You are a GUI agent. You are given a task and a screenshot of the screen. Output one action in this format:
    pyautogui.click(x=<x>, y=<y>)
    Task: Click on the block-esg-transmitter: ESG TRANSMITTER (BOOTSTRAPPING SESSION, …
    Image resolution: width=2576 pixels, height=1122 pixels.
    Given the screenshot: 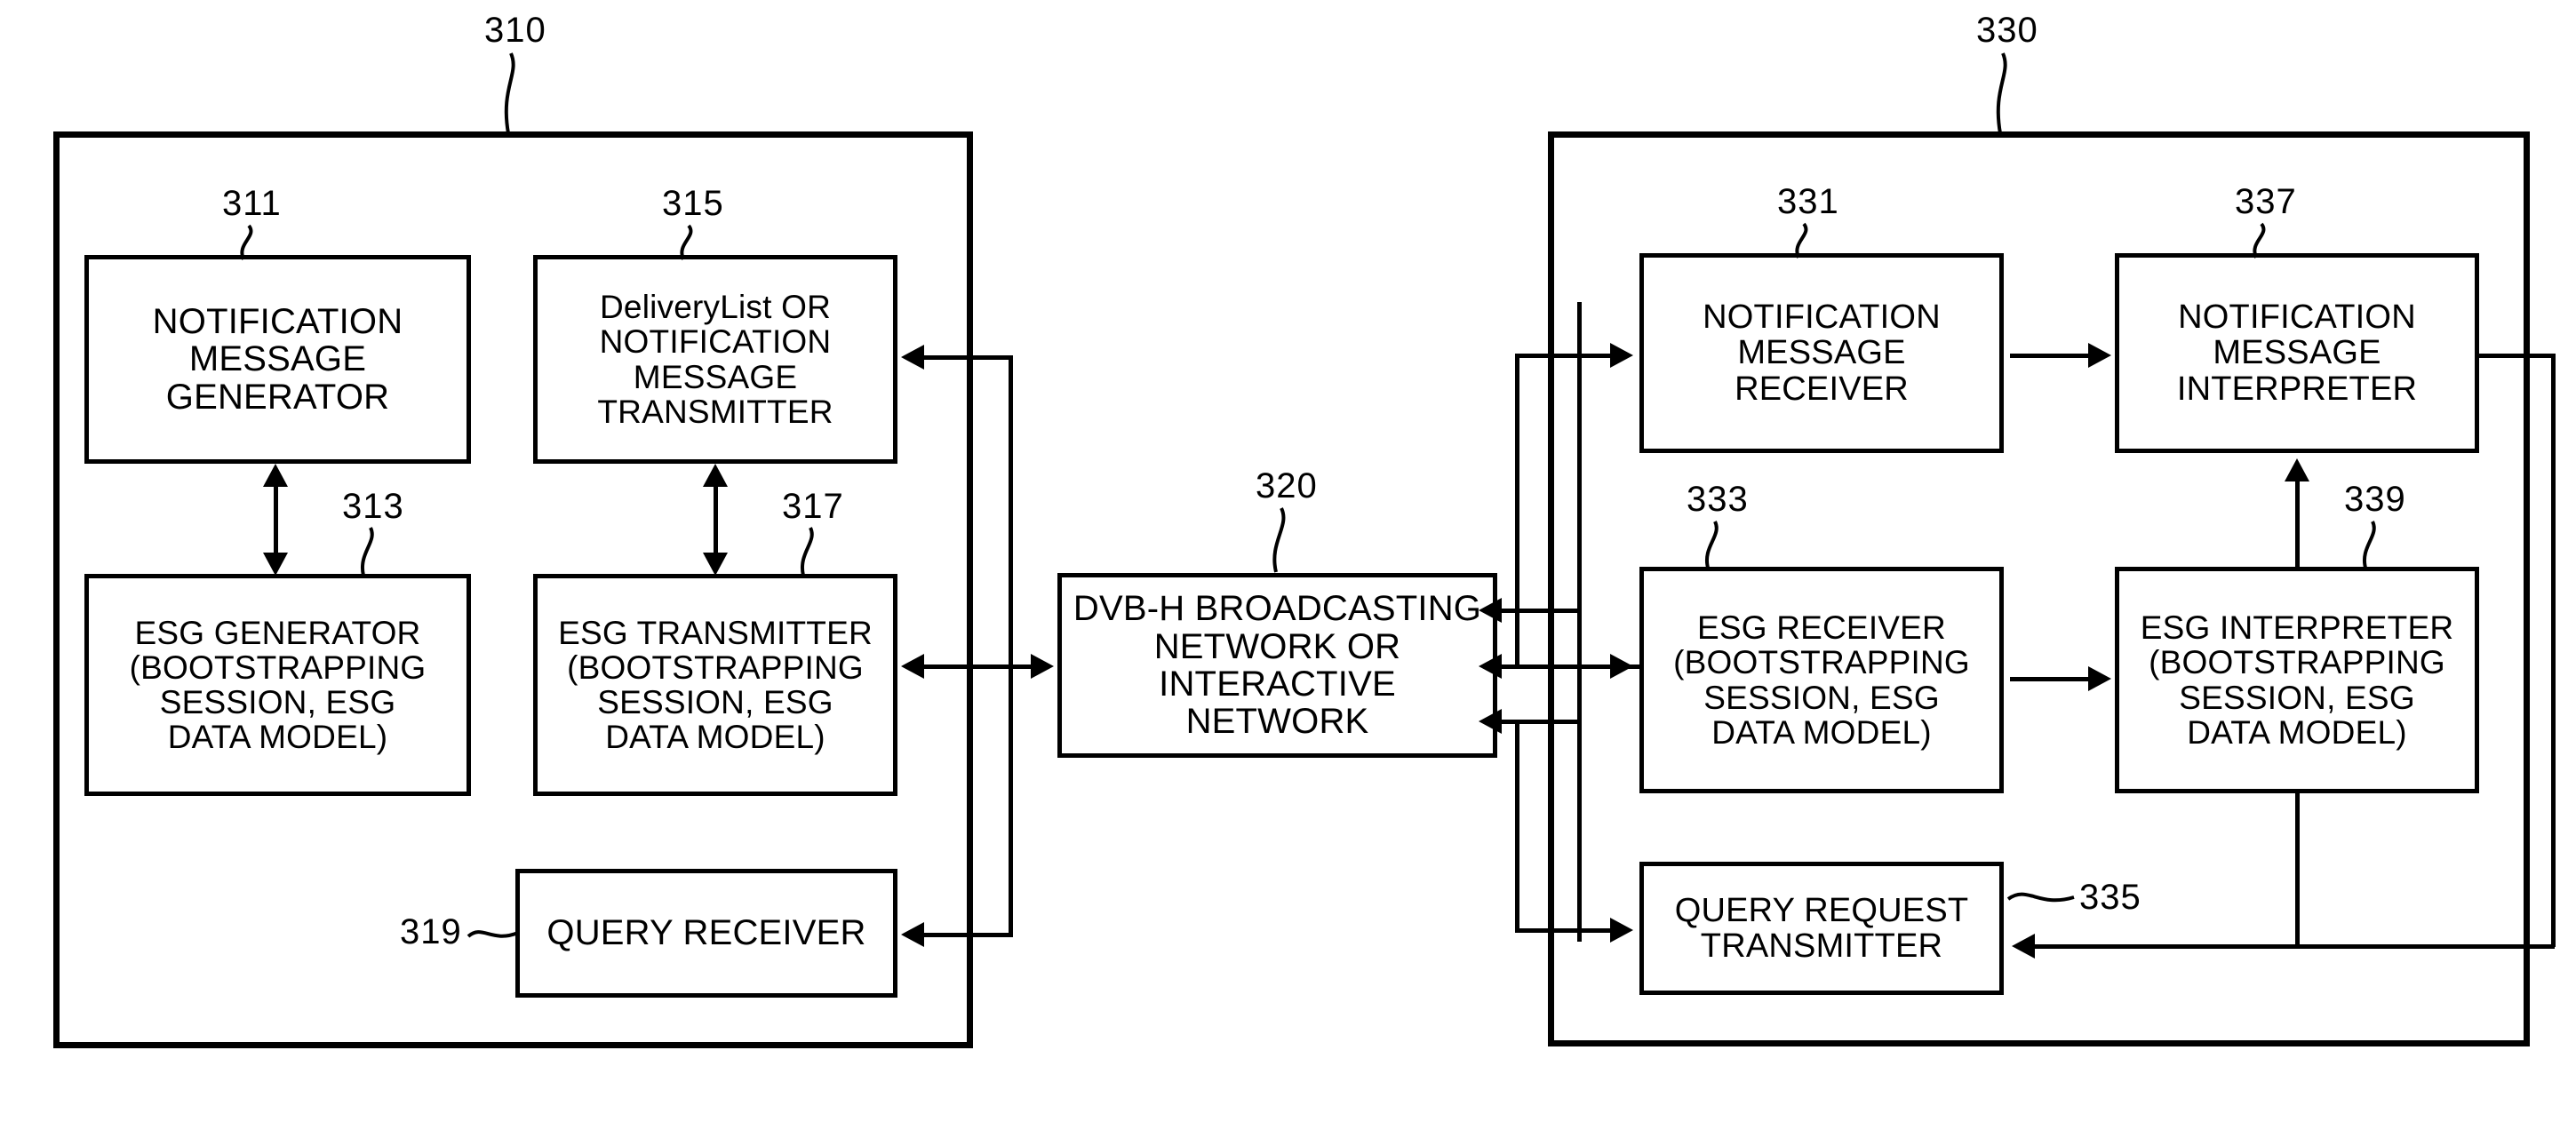 What is the action you would take?
    pyautogui.click(x=717, y=687)
    